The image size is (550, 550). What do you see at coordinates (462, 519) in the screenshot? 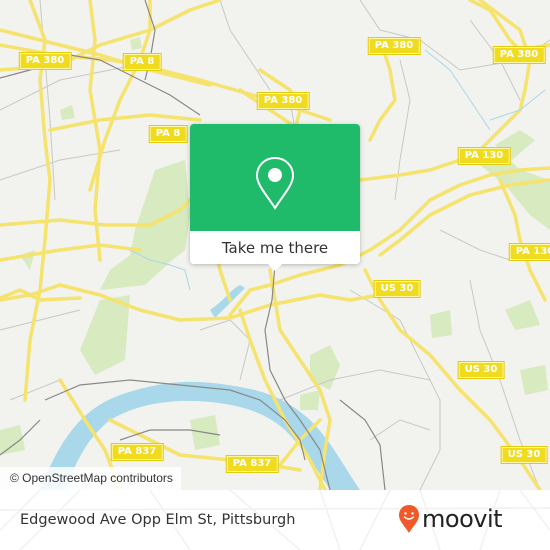
I see `moovit-wordmark: moovit` at bounding box center [462, 519].